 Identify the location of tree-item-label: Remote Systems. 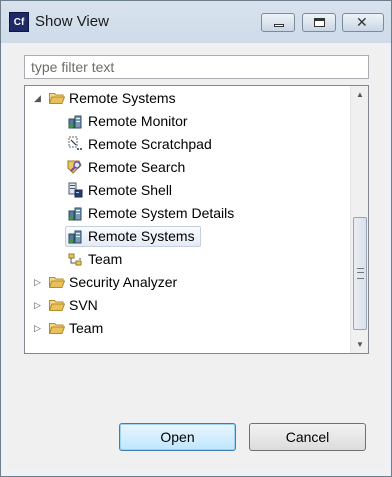
(141, 236).